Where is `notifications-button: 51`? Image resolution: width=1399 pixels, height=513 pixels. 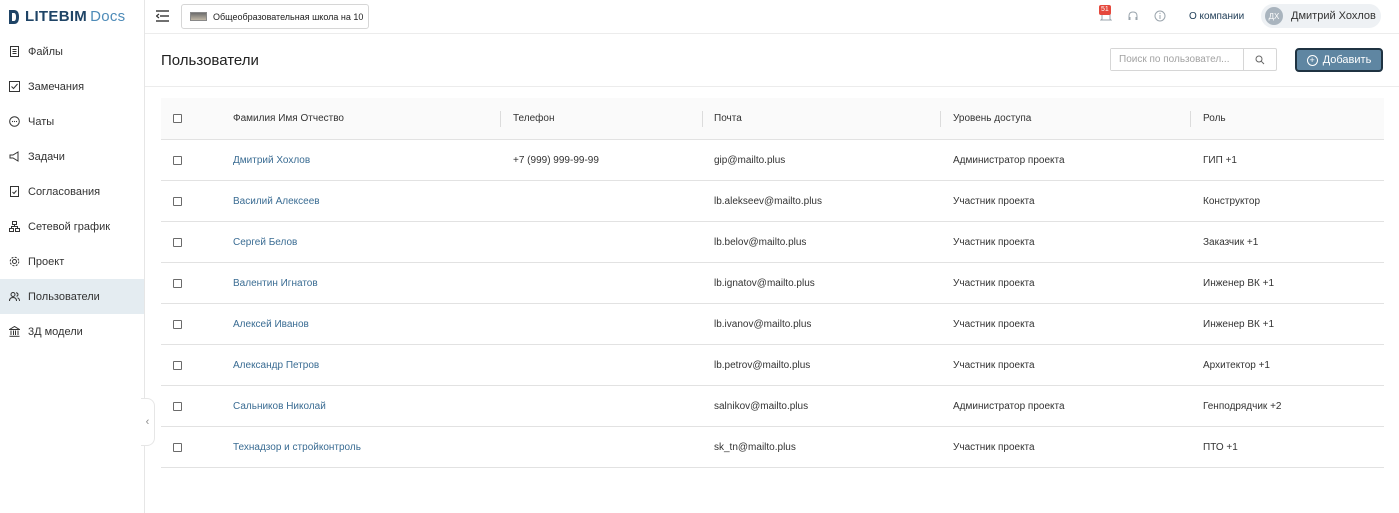
notifications-button: 51 is located at coordinates (1106, 14).